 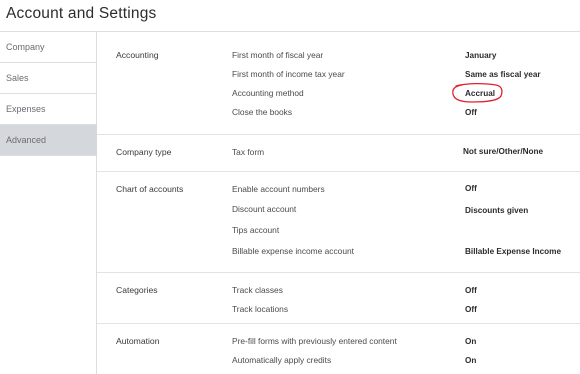 I want to click on setting-label: Track locations, so click(x=260, y=309).